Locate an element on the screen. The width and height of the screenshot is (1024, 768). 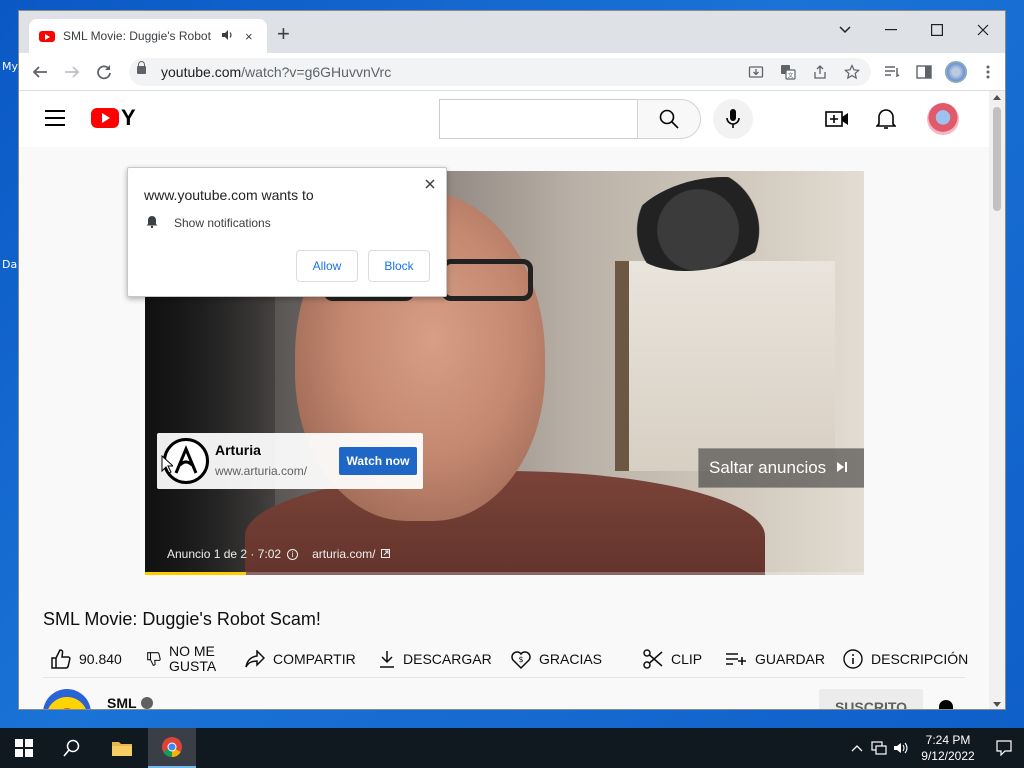
thanks-button: $ GRACIAS is located at coordinates (556, 659).